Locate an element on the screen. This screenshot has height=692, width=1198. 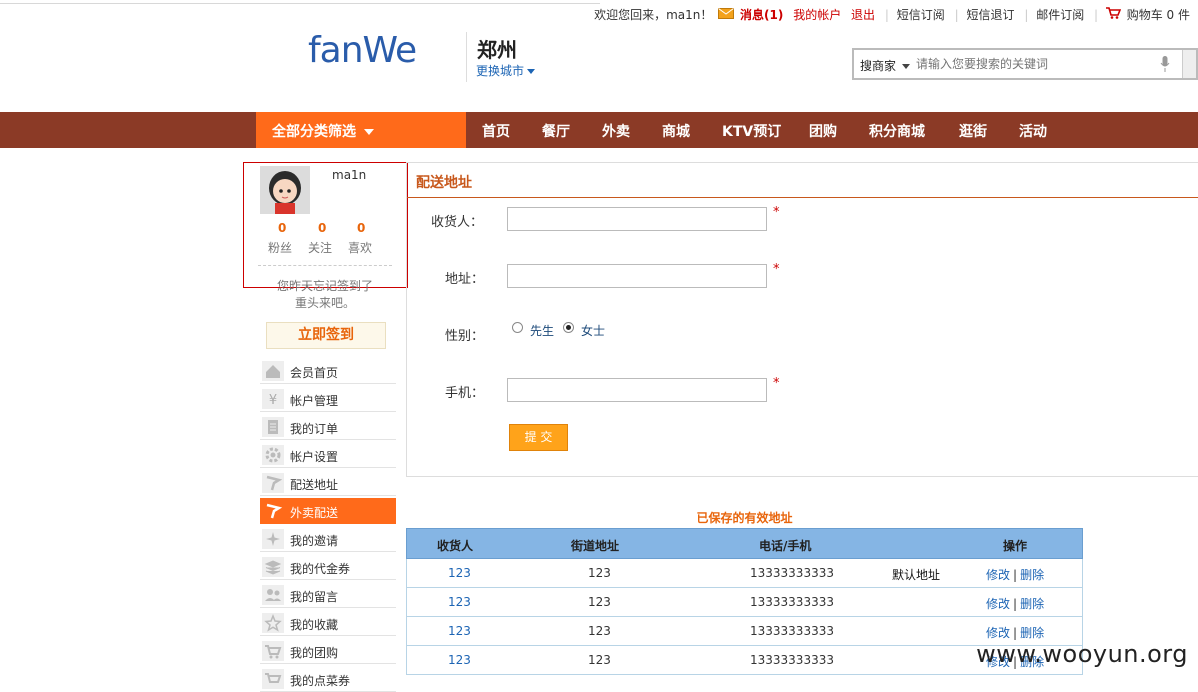
menu-item-label: 我的代金券 is located at coordinates (320, 569).